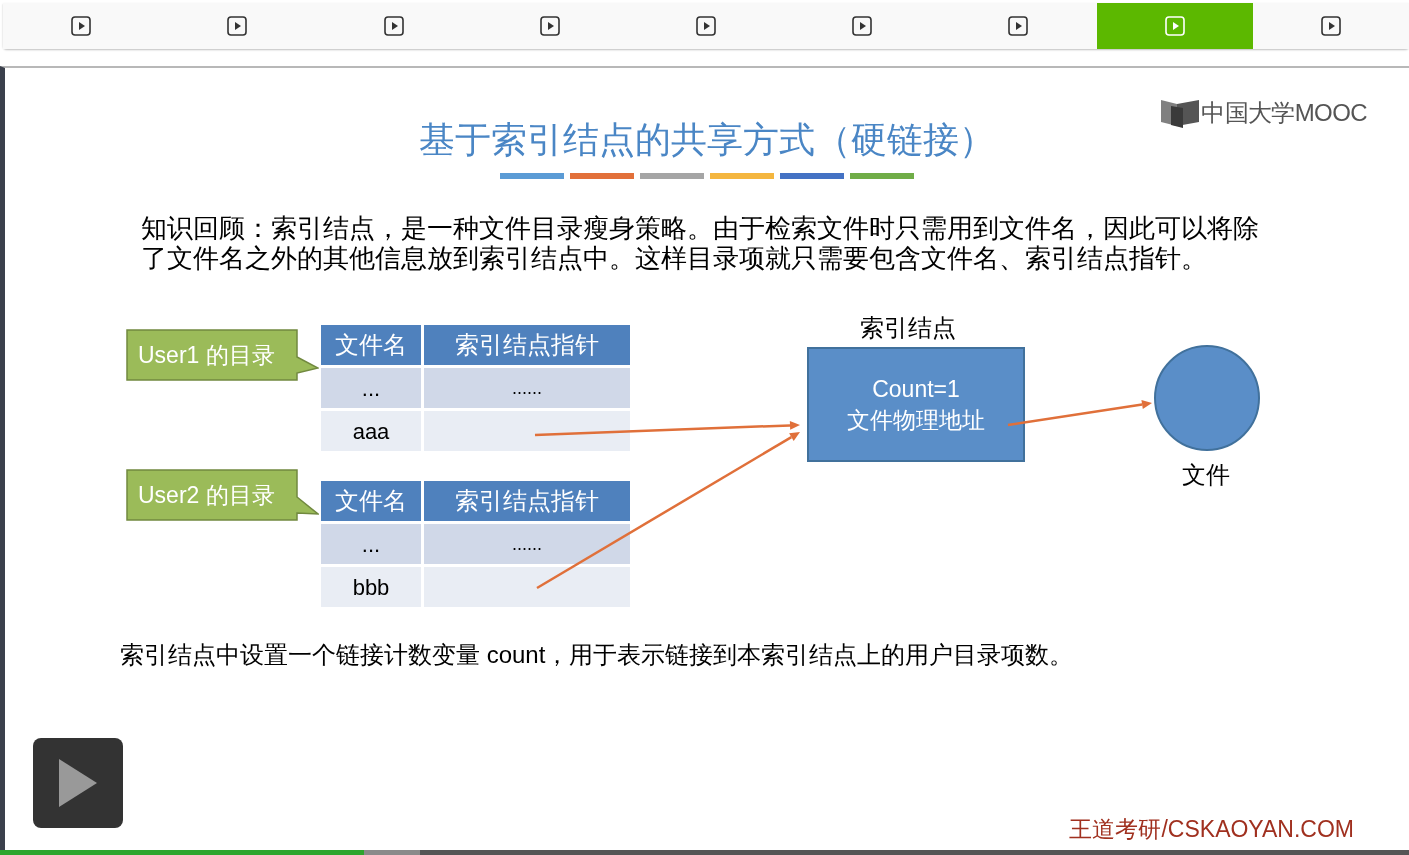 The height and width of the screenshot is (855, 1409). Describe the element at coordinates (908, 328) in the screenshot. I see `inode-caption: 索引结点` at that location.